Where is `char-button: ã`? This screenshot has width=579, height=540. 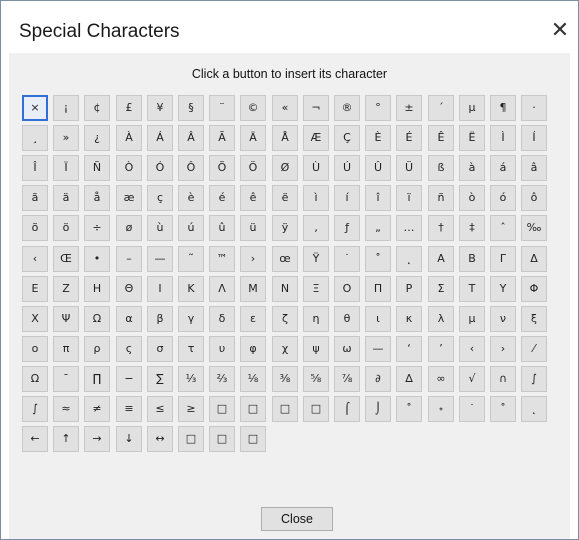 char-button: ã is located at coordinates (35, 198).